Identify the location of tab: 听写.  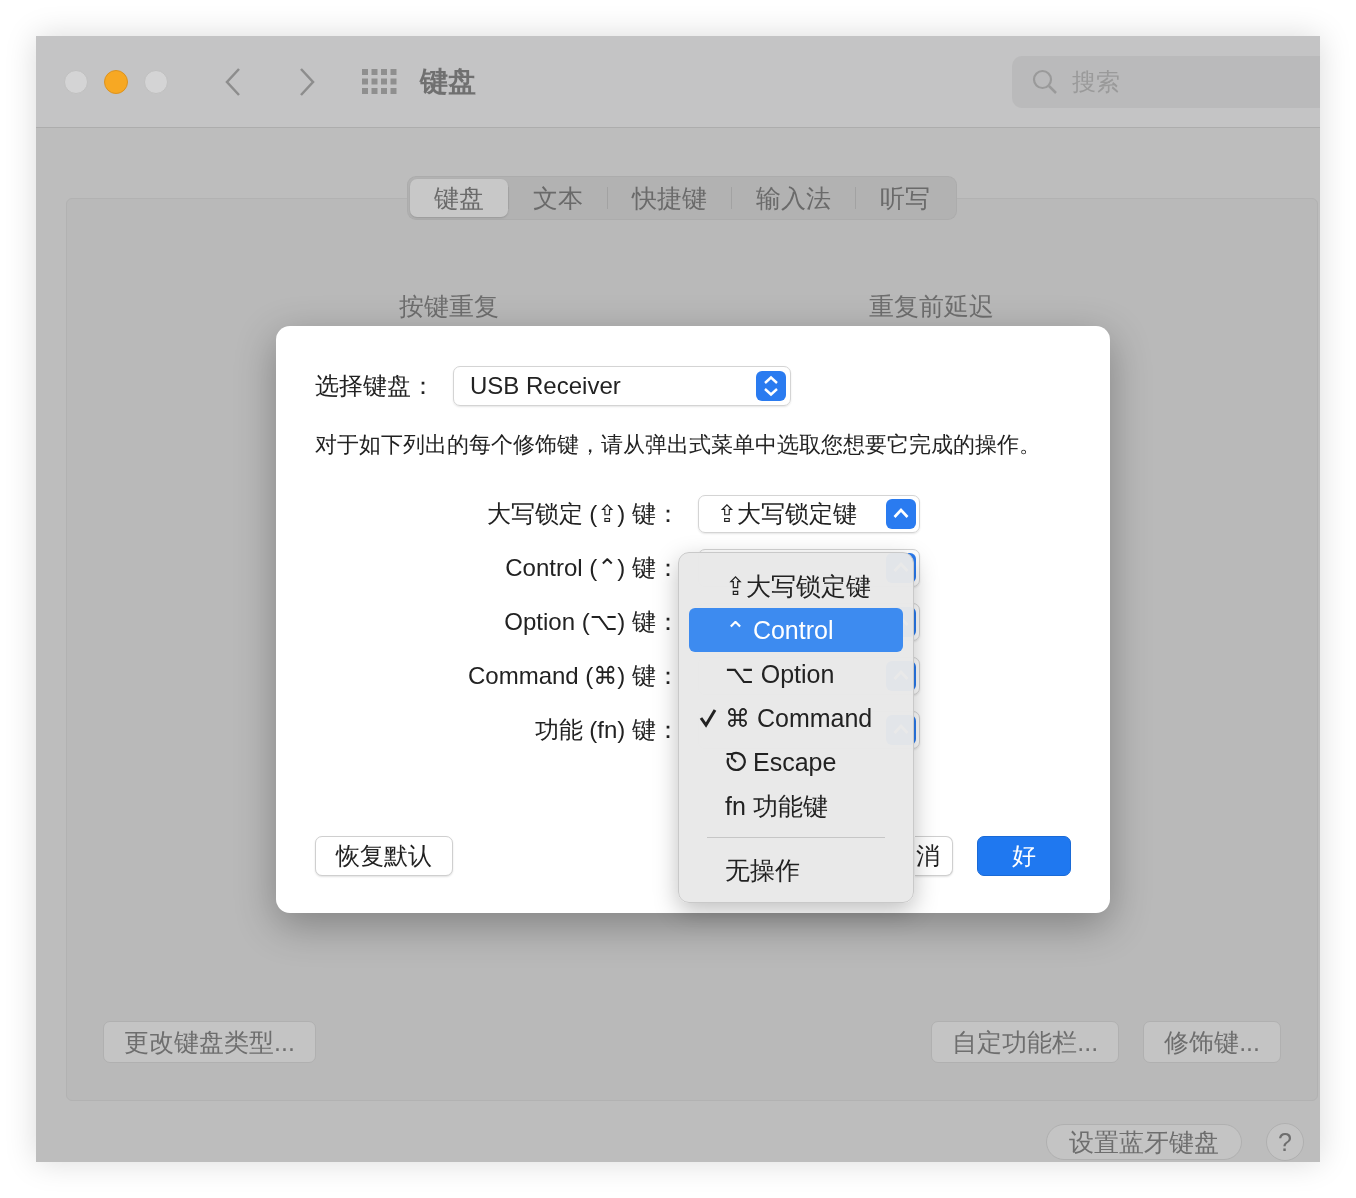
(905, 197).